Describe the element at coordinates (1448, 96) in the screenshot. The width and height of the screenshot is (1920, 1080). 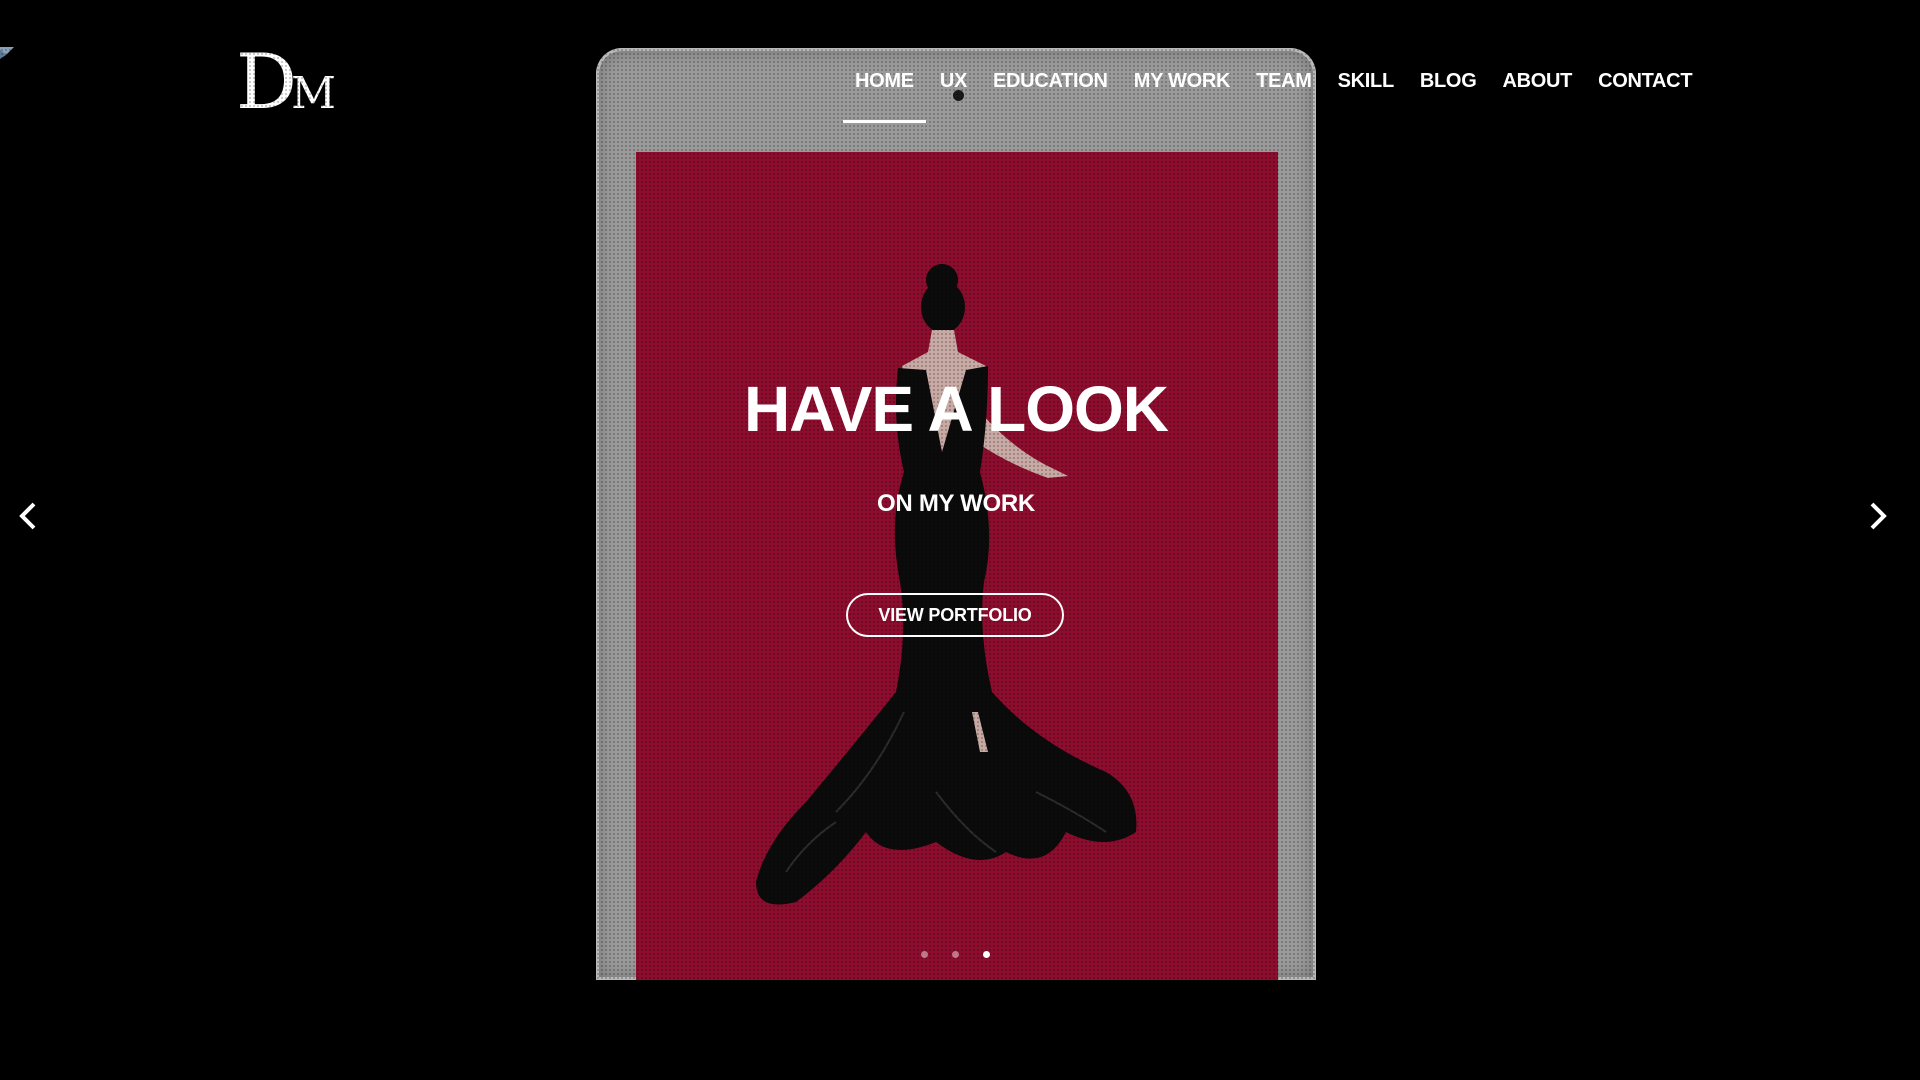
I see `nav-item-blog: BLOG` at that location.